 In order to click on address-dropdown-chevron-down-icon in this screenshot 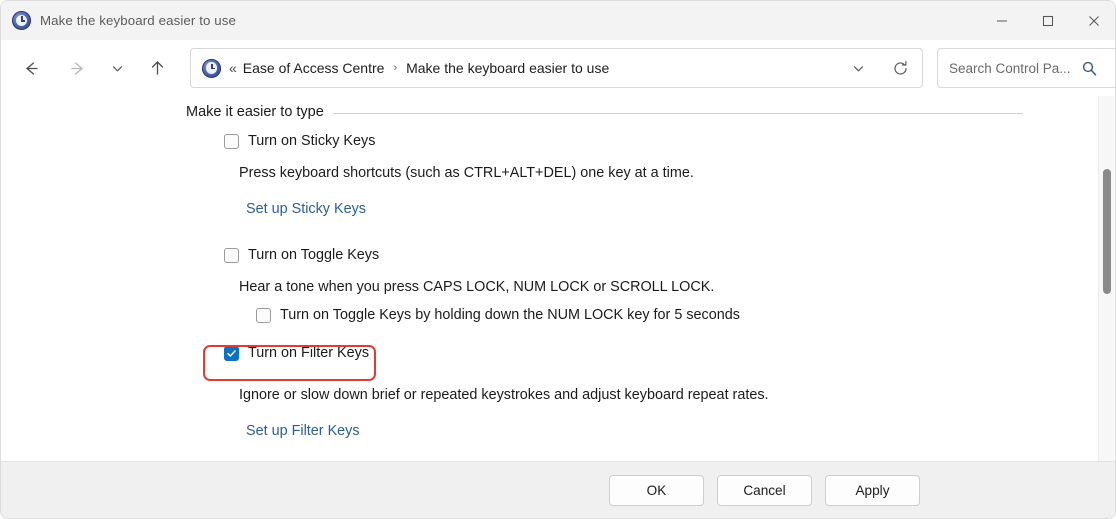, I will do `click(858, 68)`.